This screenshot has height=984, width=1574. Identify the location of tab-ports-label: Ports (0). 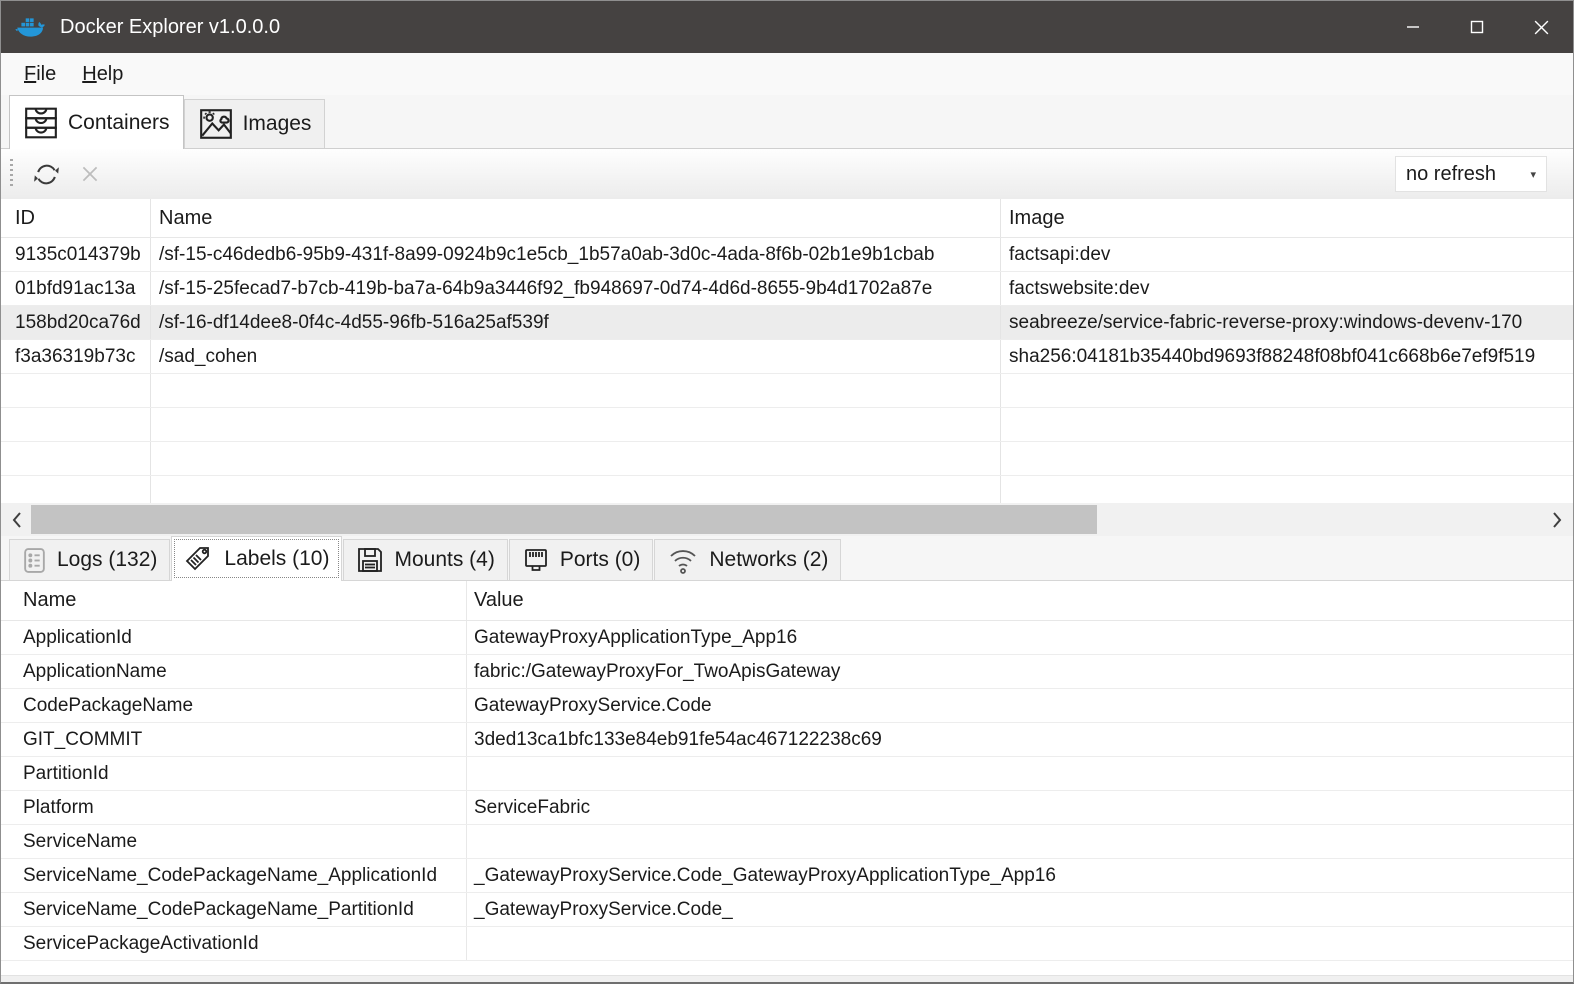
(600, 559).